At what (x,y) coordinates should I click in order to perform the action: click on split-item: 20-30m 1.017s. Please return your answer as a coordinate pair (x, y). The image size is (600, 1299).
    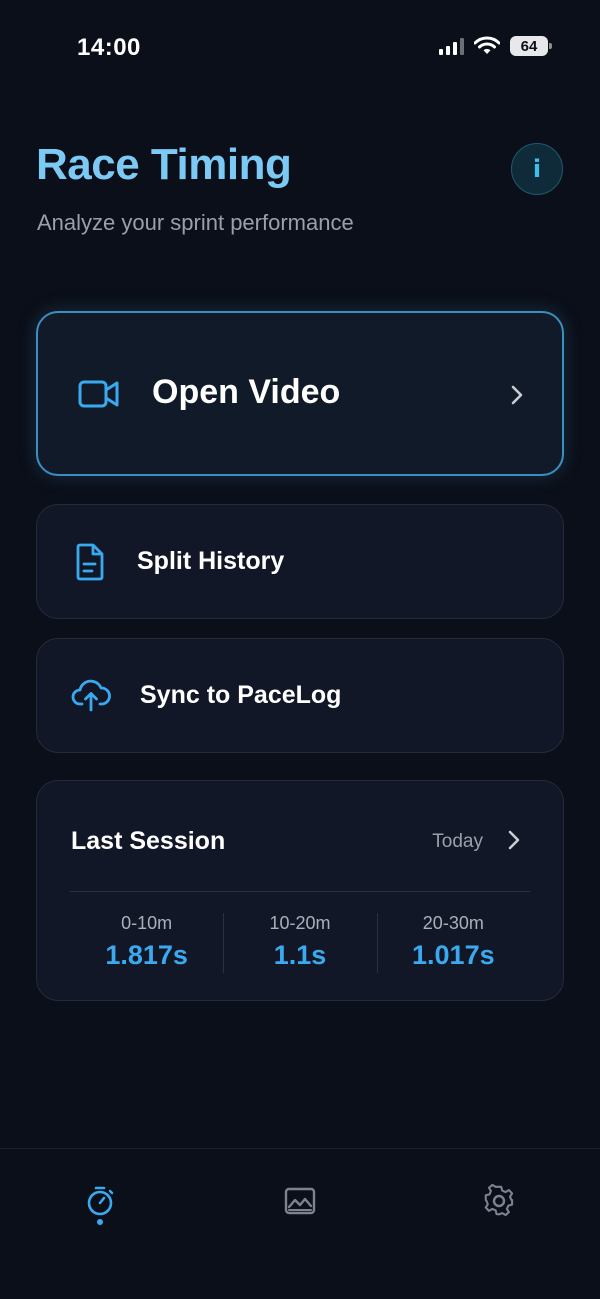
    Looking at the image, I should click on (453, 943).